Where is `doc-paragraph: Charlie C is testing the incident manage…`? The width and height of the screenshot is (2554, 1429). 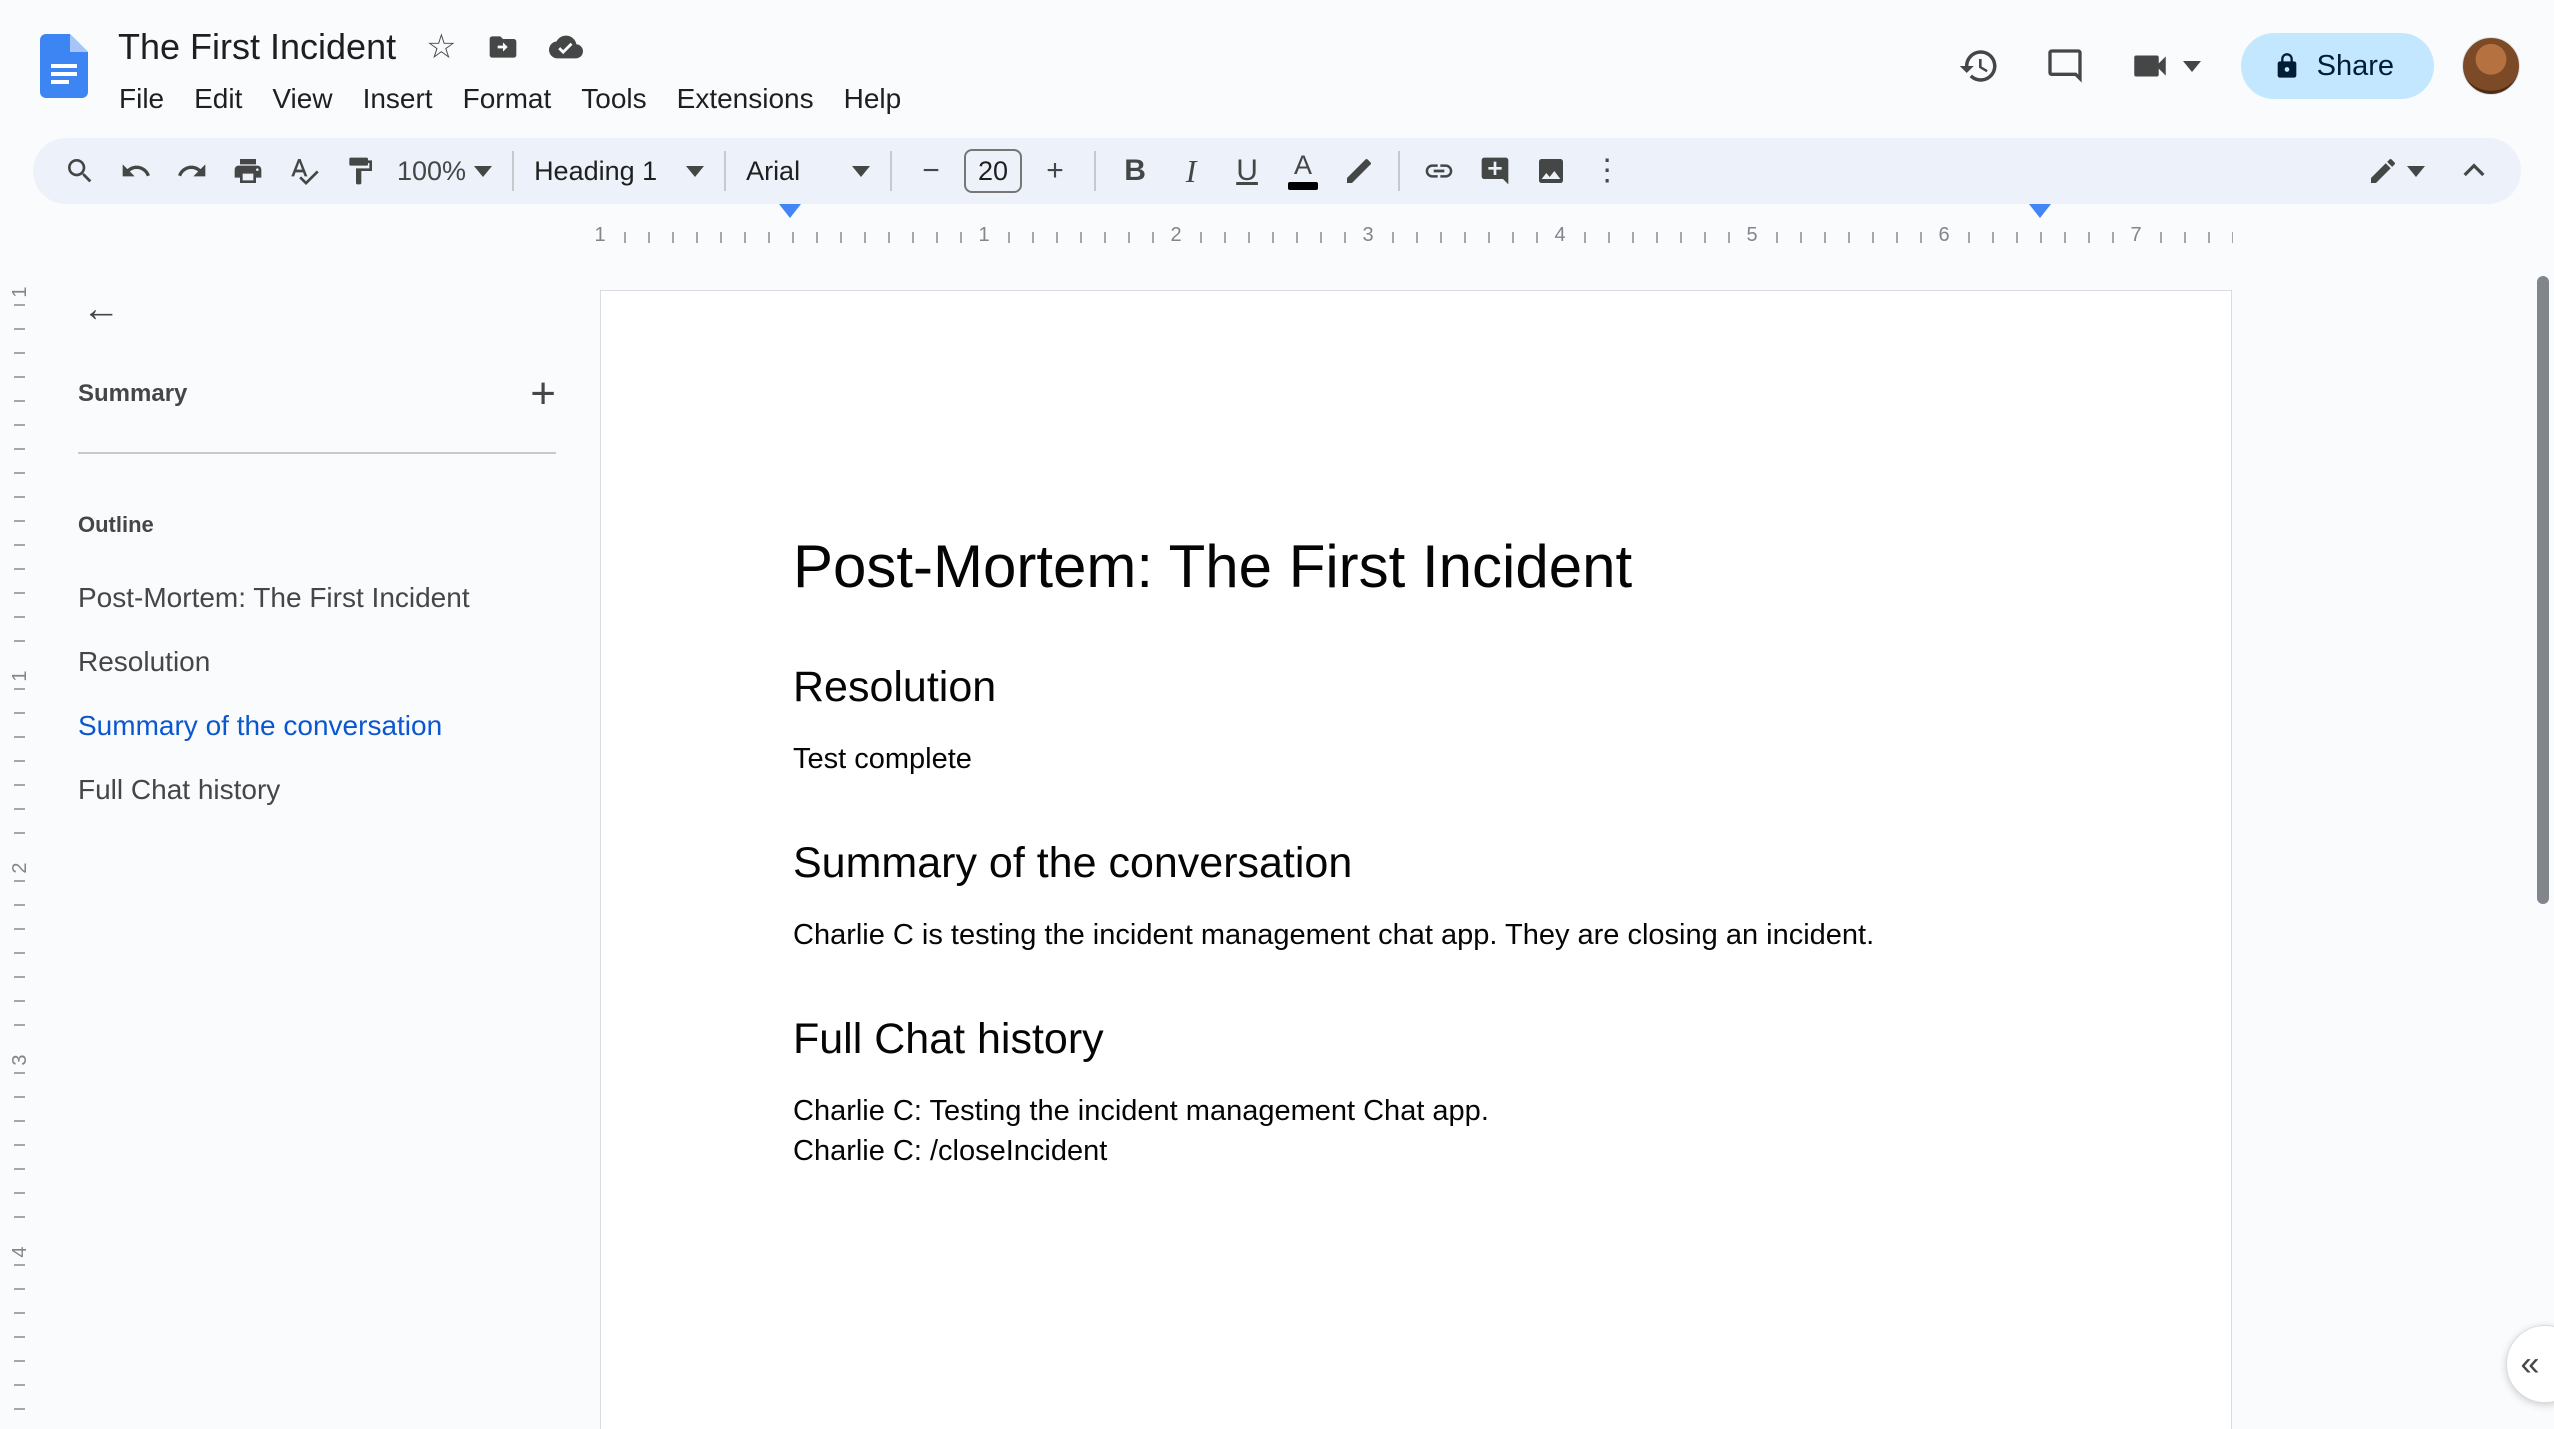
doc-paragraph: Charlie C is testing the incident manage… is located at coordinates (1416, 935).